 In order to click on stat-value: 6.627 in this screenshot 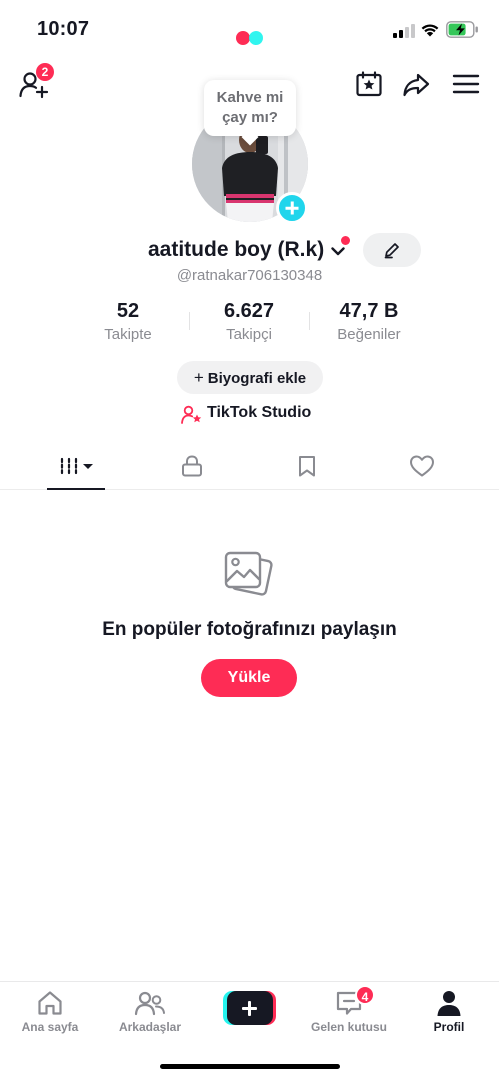, I will do `click(249, 311)`.